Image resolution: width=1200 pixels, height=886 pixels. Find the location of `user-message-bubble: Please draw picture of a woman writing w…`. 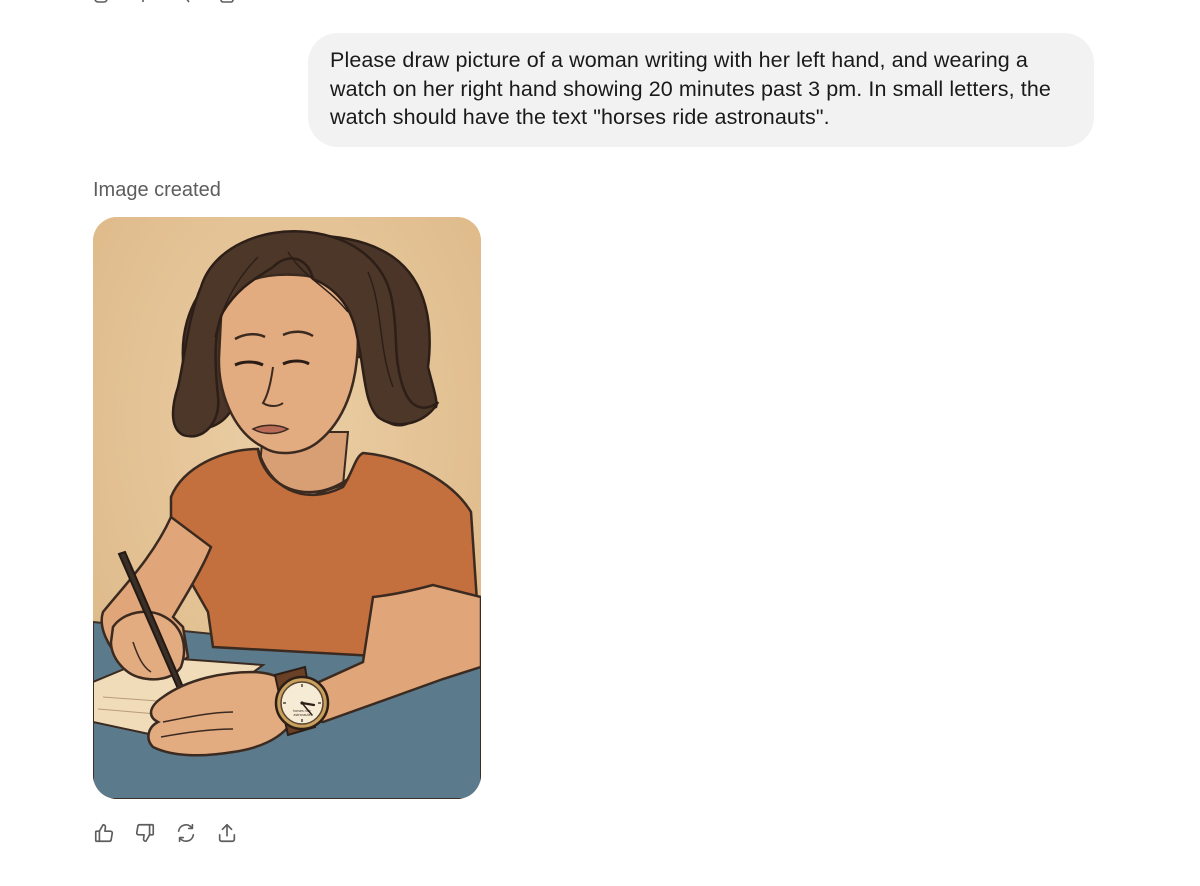

user-message-bubble: Please draw picture of a woman writing w… is located at coordinates (701, 90).